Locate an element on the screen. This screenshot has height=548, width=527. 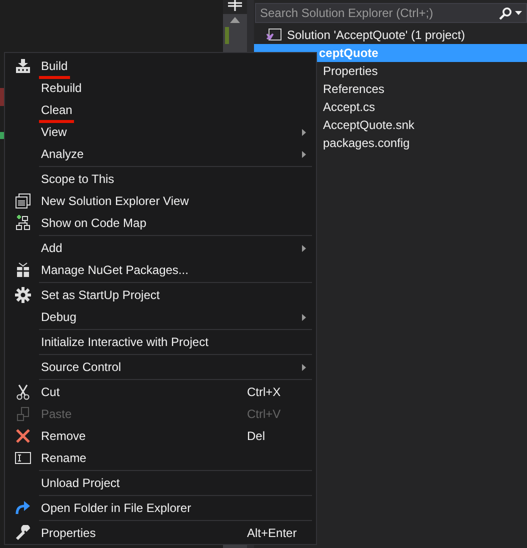
search-icon is located at coordinates (505, 13).